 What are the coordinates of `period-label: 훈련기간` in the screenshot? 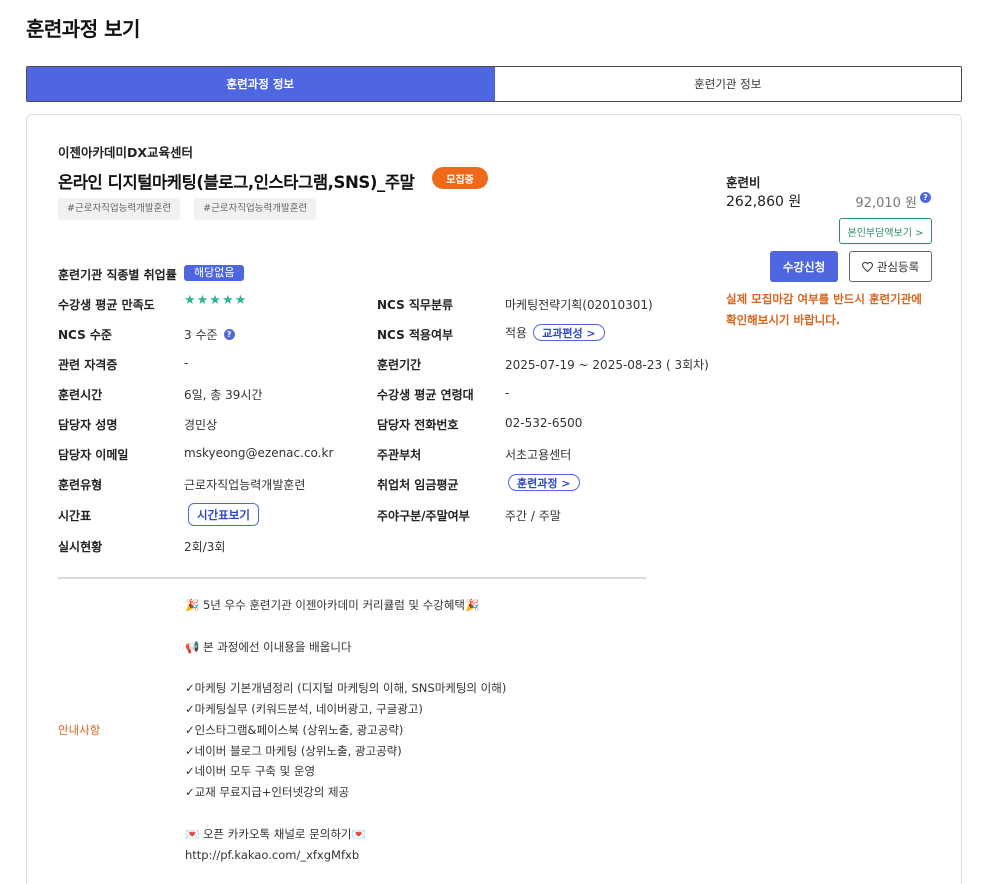 It's located at (399, 365).